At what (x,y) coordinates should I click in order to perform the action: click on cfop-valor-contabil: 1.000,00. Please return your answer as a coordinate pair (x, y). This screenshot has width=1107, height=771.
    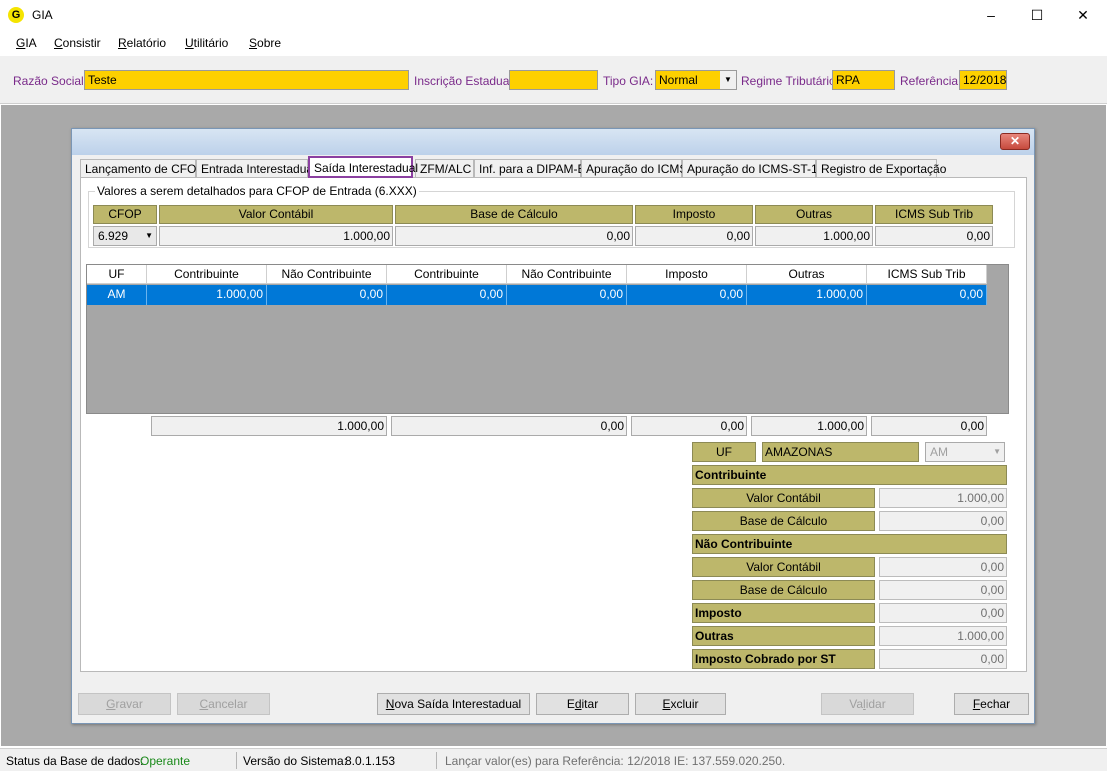
    Looking at the image, I should click on (276, 236).